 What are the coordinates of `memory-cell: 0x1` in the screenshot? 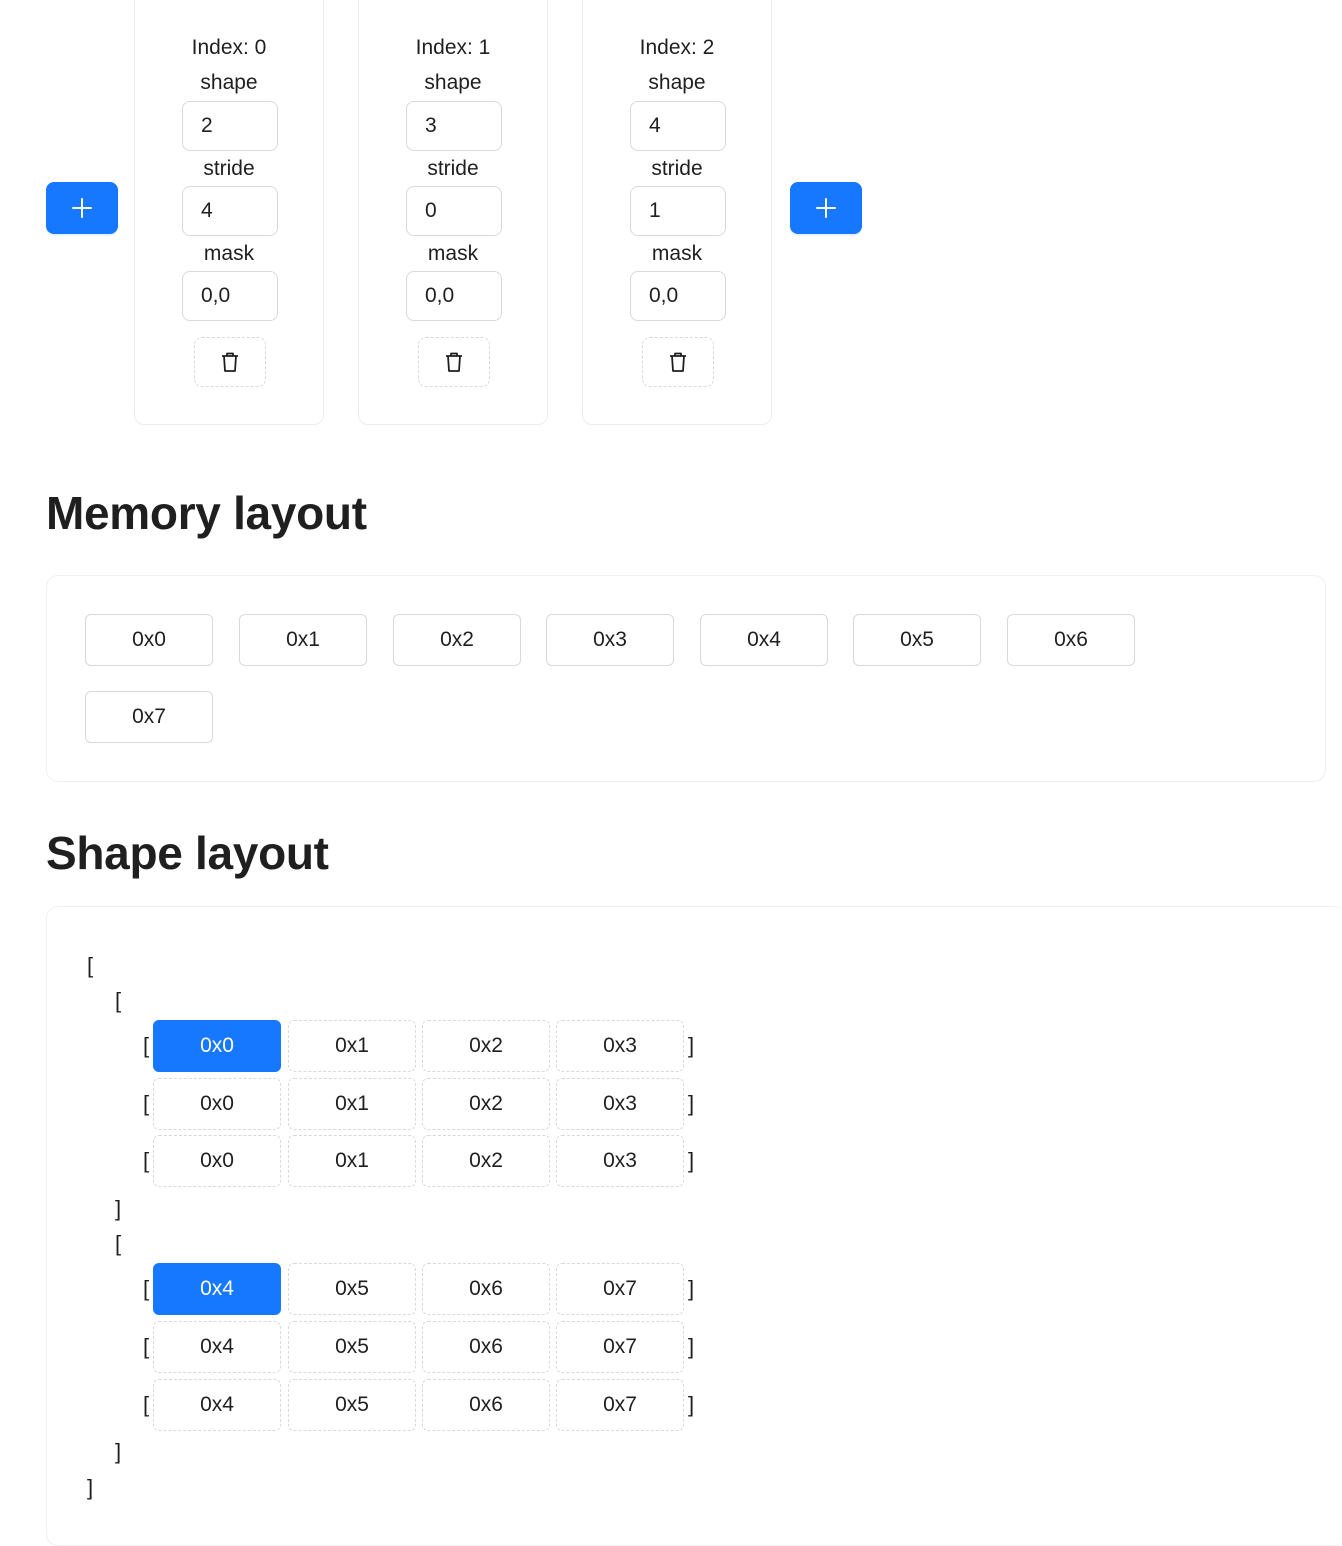 It's located at (303, 640).